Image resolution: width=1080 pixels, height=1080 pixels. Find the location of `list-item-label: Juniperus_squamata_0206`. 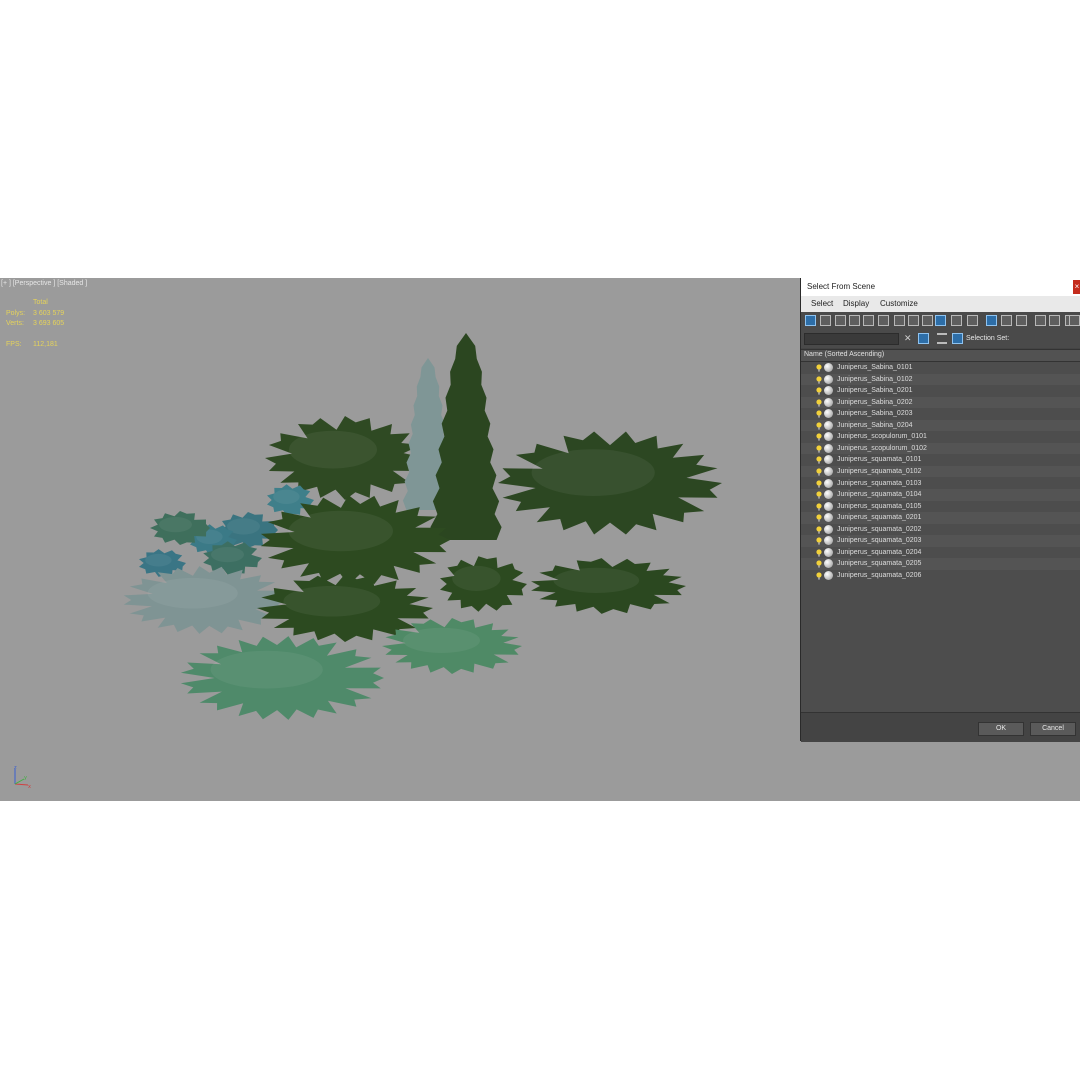

list-item-label: Juniperus_squamata_0206 is located at coordinates (879, 575).